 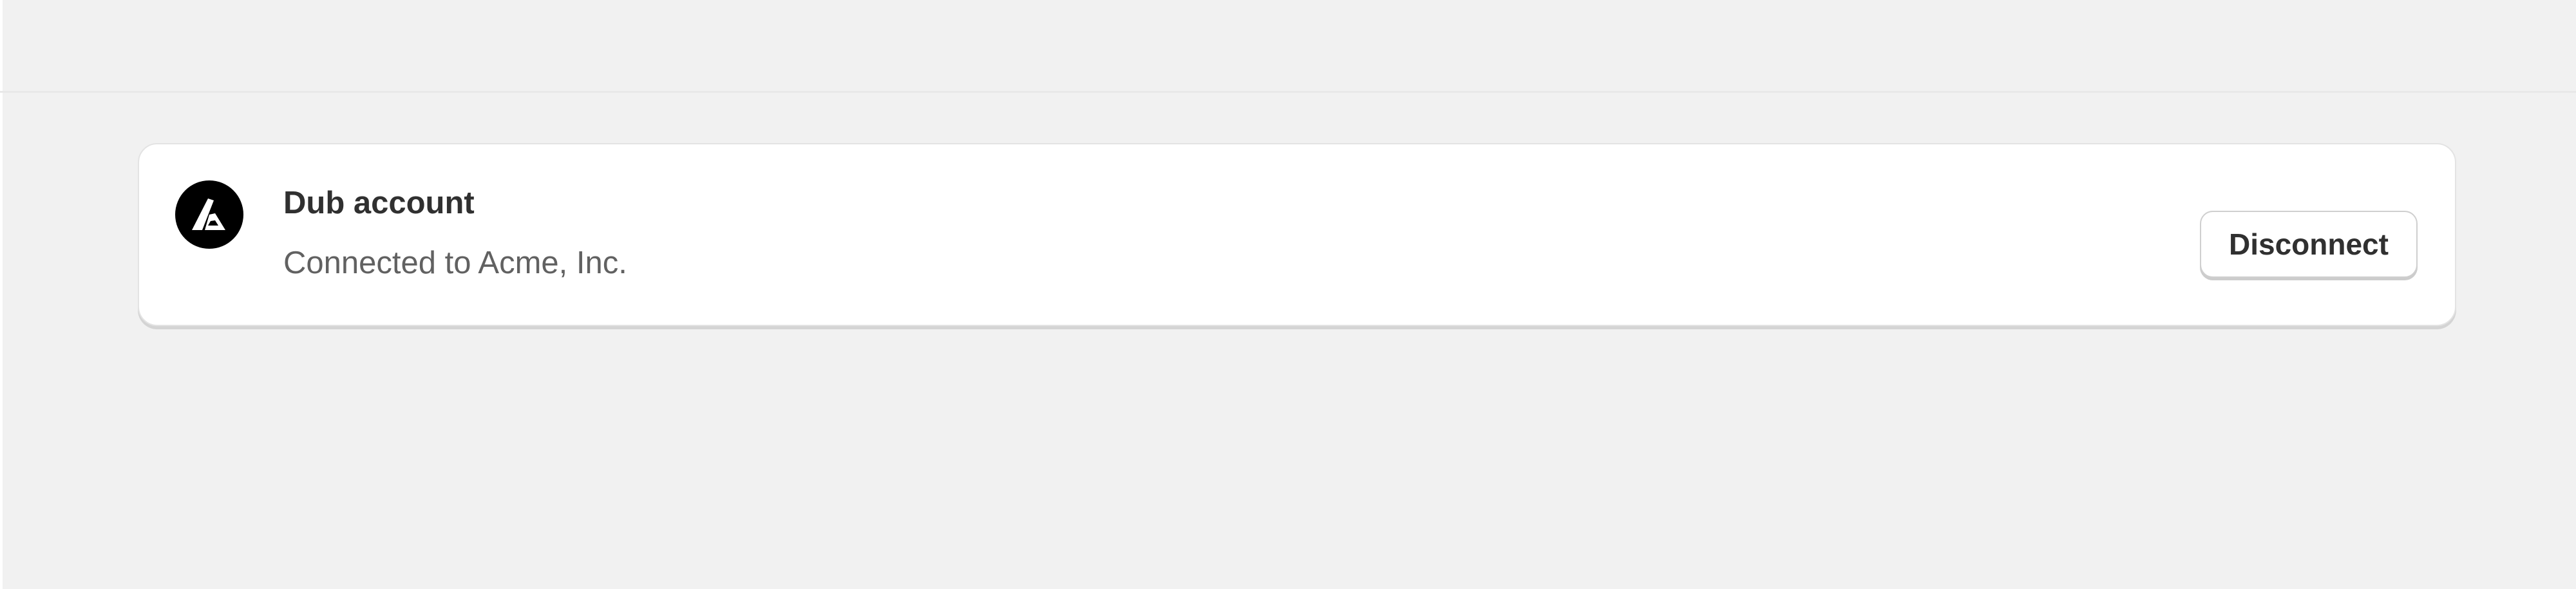 I want to click on window-edge, so click(x=1, y=294).